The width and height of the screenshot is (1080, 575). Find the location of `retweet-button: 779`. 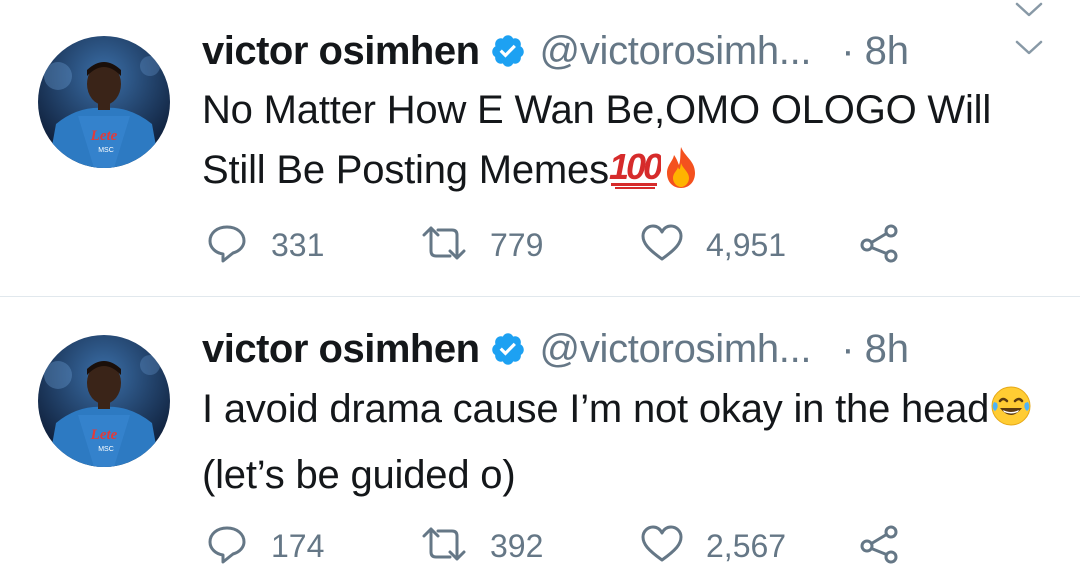

retweet-button: 779 is located at coordinates (481, 245).